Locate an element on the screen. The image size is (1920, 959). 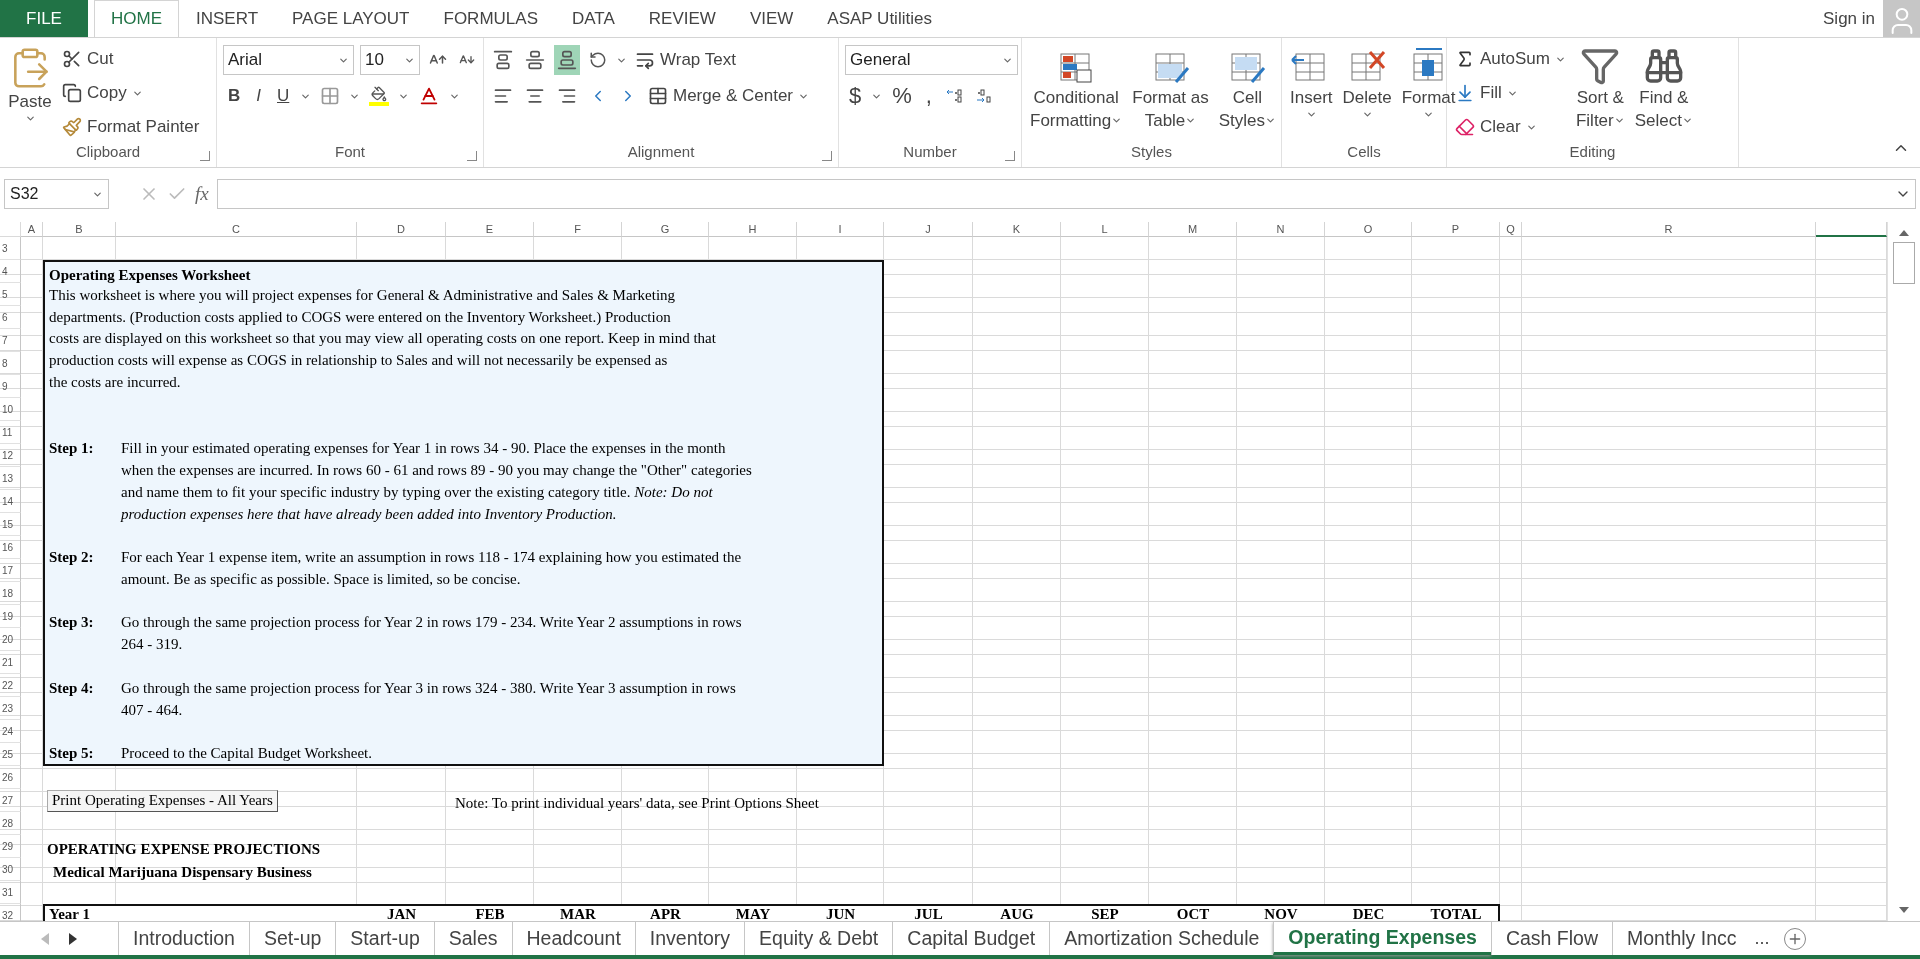
name-box: S32 is located at coordinates (56, 194).